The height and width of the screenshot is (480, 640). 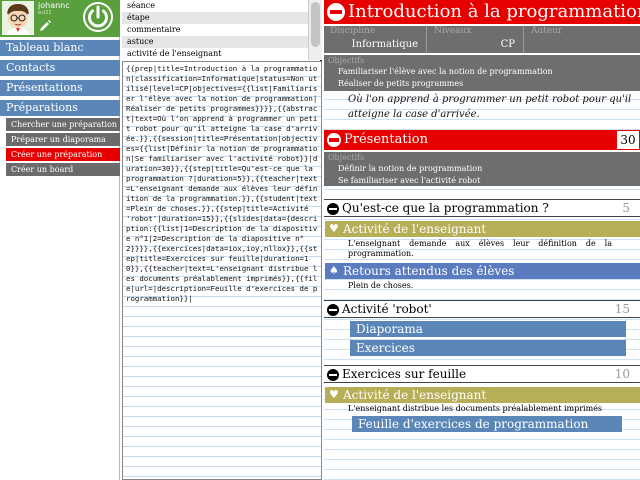 I want to click on step-title: Exercices sur feuille, so click(x=404, y=374).